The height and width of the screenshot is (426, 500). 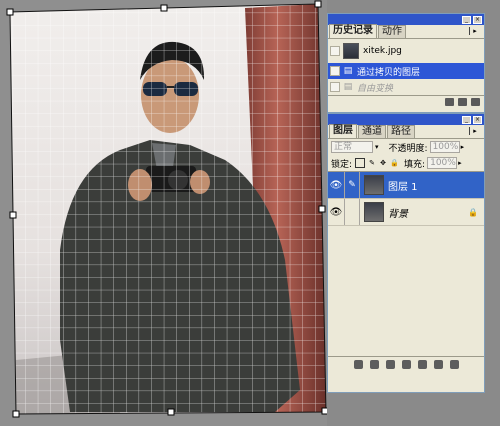 I want to click on lock-position-icon: ✥, so click(x=383, y=163).